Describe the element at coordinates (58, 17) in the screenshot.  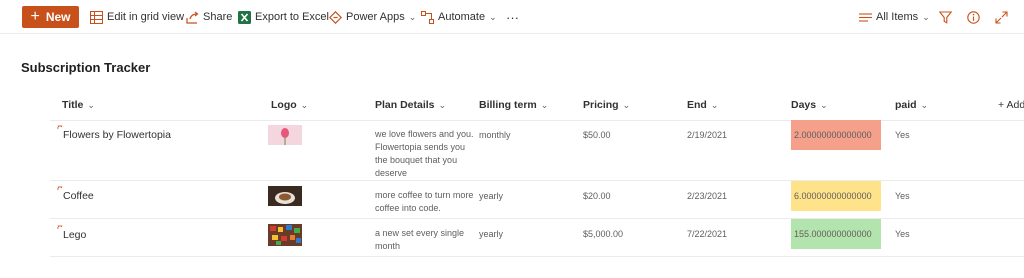
I see `new-button-label: New` at that location.